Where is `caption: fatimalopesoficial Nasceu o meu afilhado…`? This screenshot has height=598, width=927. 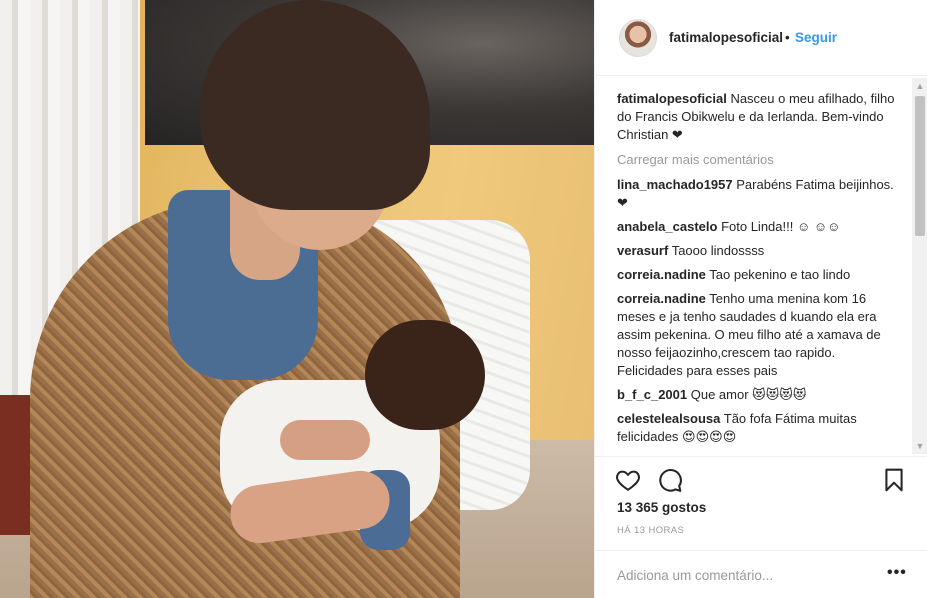 caption: fatimalopesoficial Nasceu o meu afilhado… is located at coordinates (765, 117).